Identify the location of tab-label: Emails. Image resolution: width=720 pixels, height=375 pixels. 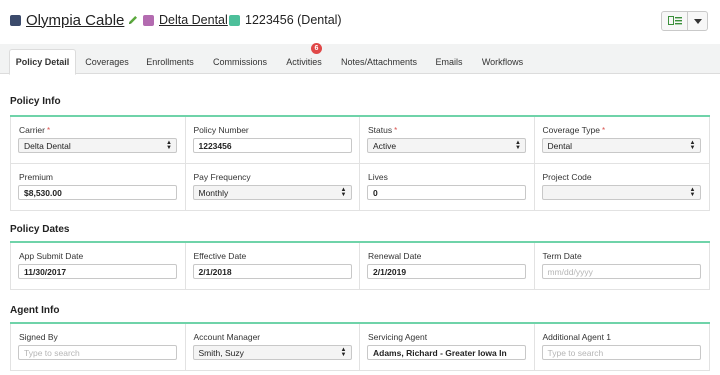
(449, 61).